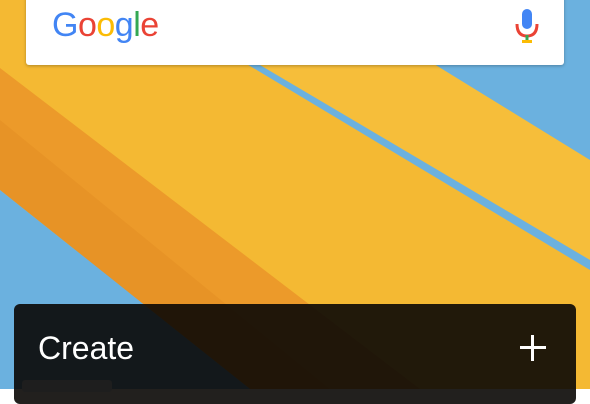  I want to click on google-search-bar: Google, so click(295, 32).